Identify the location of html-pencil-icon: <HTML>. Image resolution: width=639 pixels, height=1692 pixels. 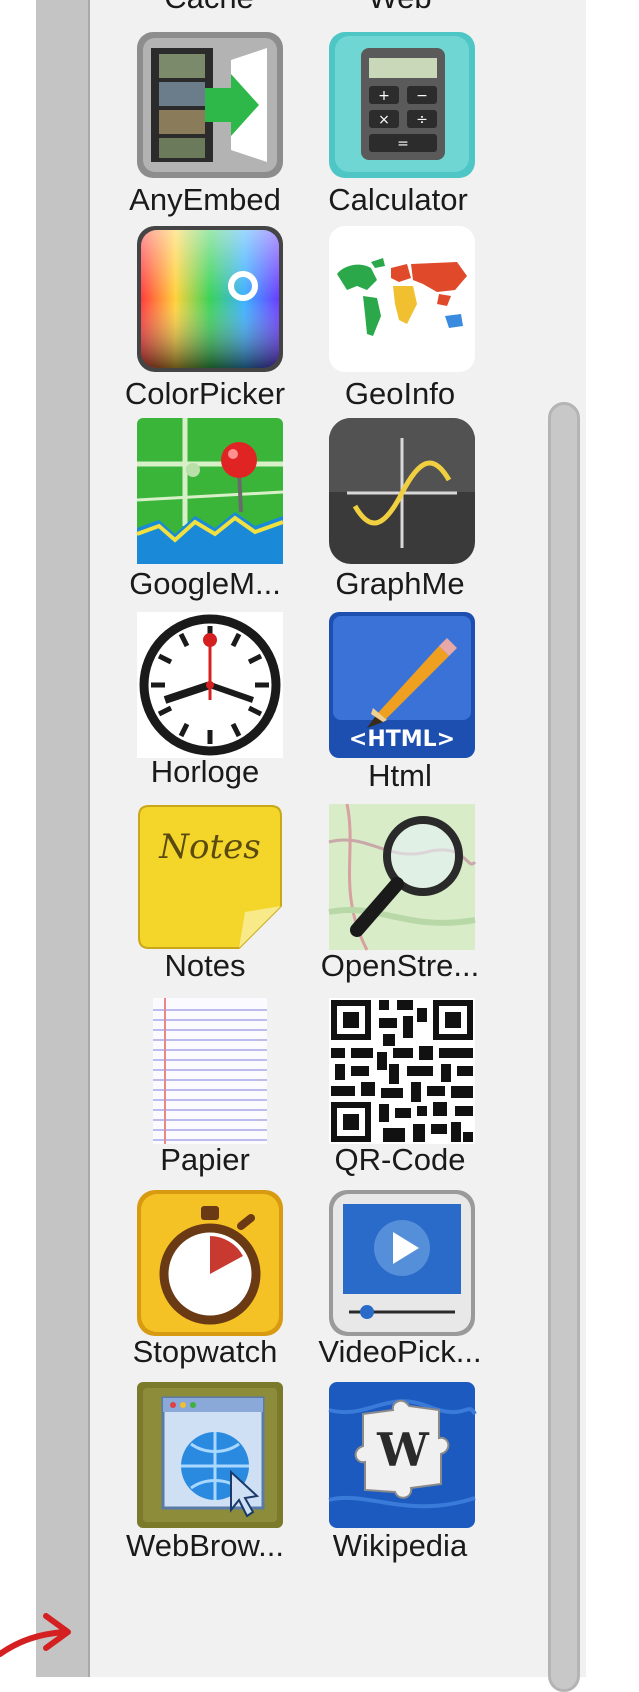
(402, 685).